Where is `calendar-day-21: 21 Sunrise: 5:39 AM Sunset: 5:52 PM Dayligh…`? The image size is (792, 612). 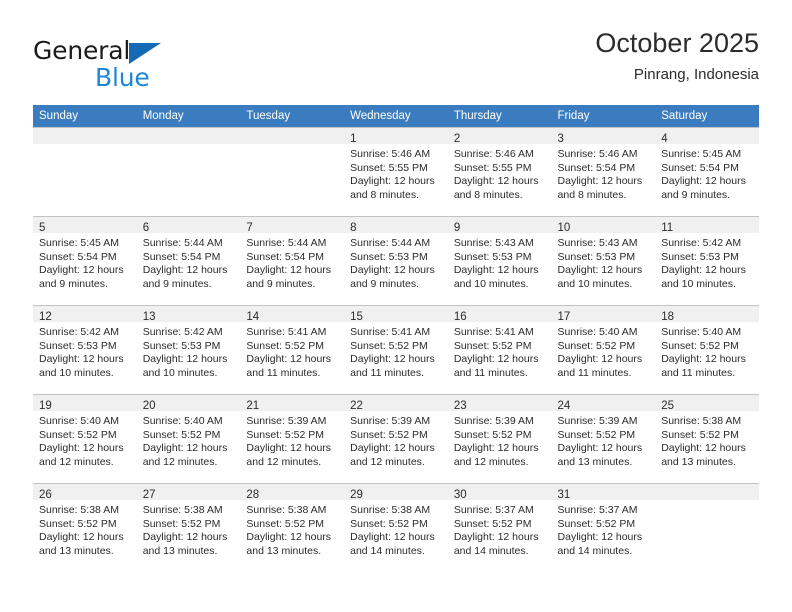
calendar-day-21: 21 Sunrise: 5:39 AM Sunset: 5:52 PM Dayligh… is located at coordinates (292, 438).